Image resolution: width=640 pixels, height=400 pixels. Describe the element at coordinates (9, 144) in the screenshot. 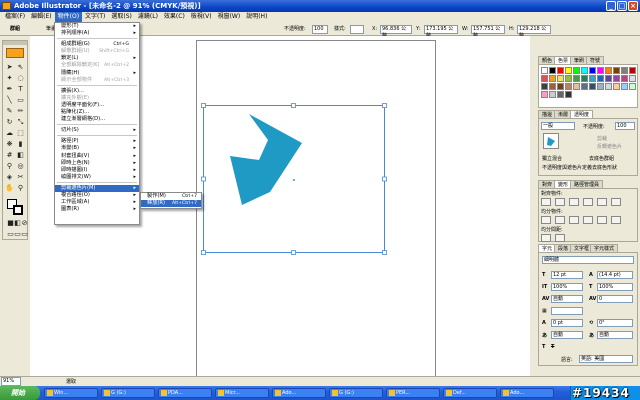

I see `symbol-sprayer-icon: ❋` at that location.